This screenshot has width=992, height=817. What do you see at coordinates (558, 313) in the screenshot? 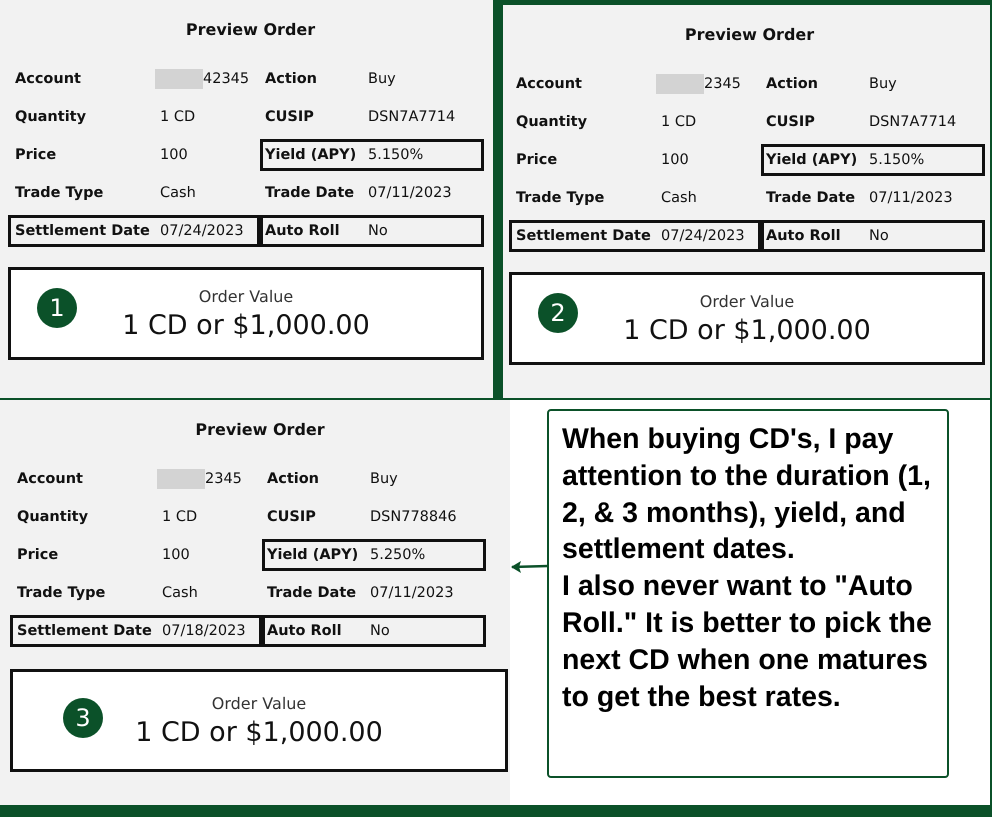
I see `number-badge: 2` at bounding box center [558, 313].